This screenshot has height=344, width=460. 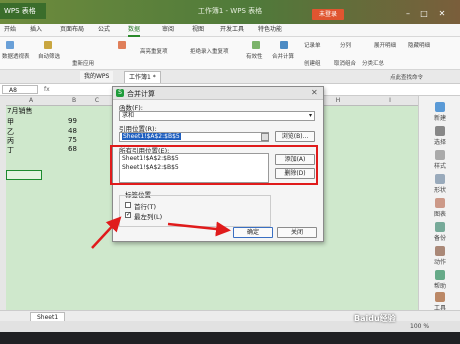 What do you see at coordinates (230, 338) in the screenshot?
I see `monitor-bezel` at bounding box center [230, 338].